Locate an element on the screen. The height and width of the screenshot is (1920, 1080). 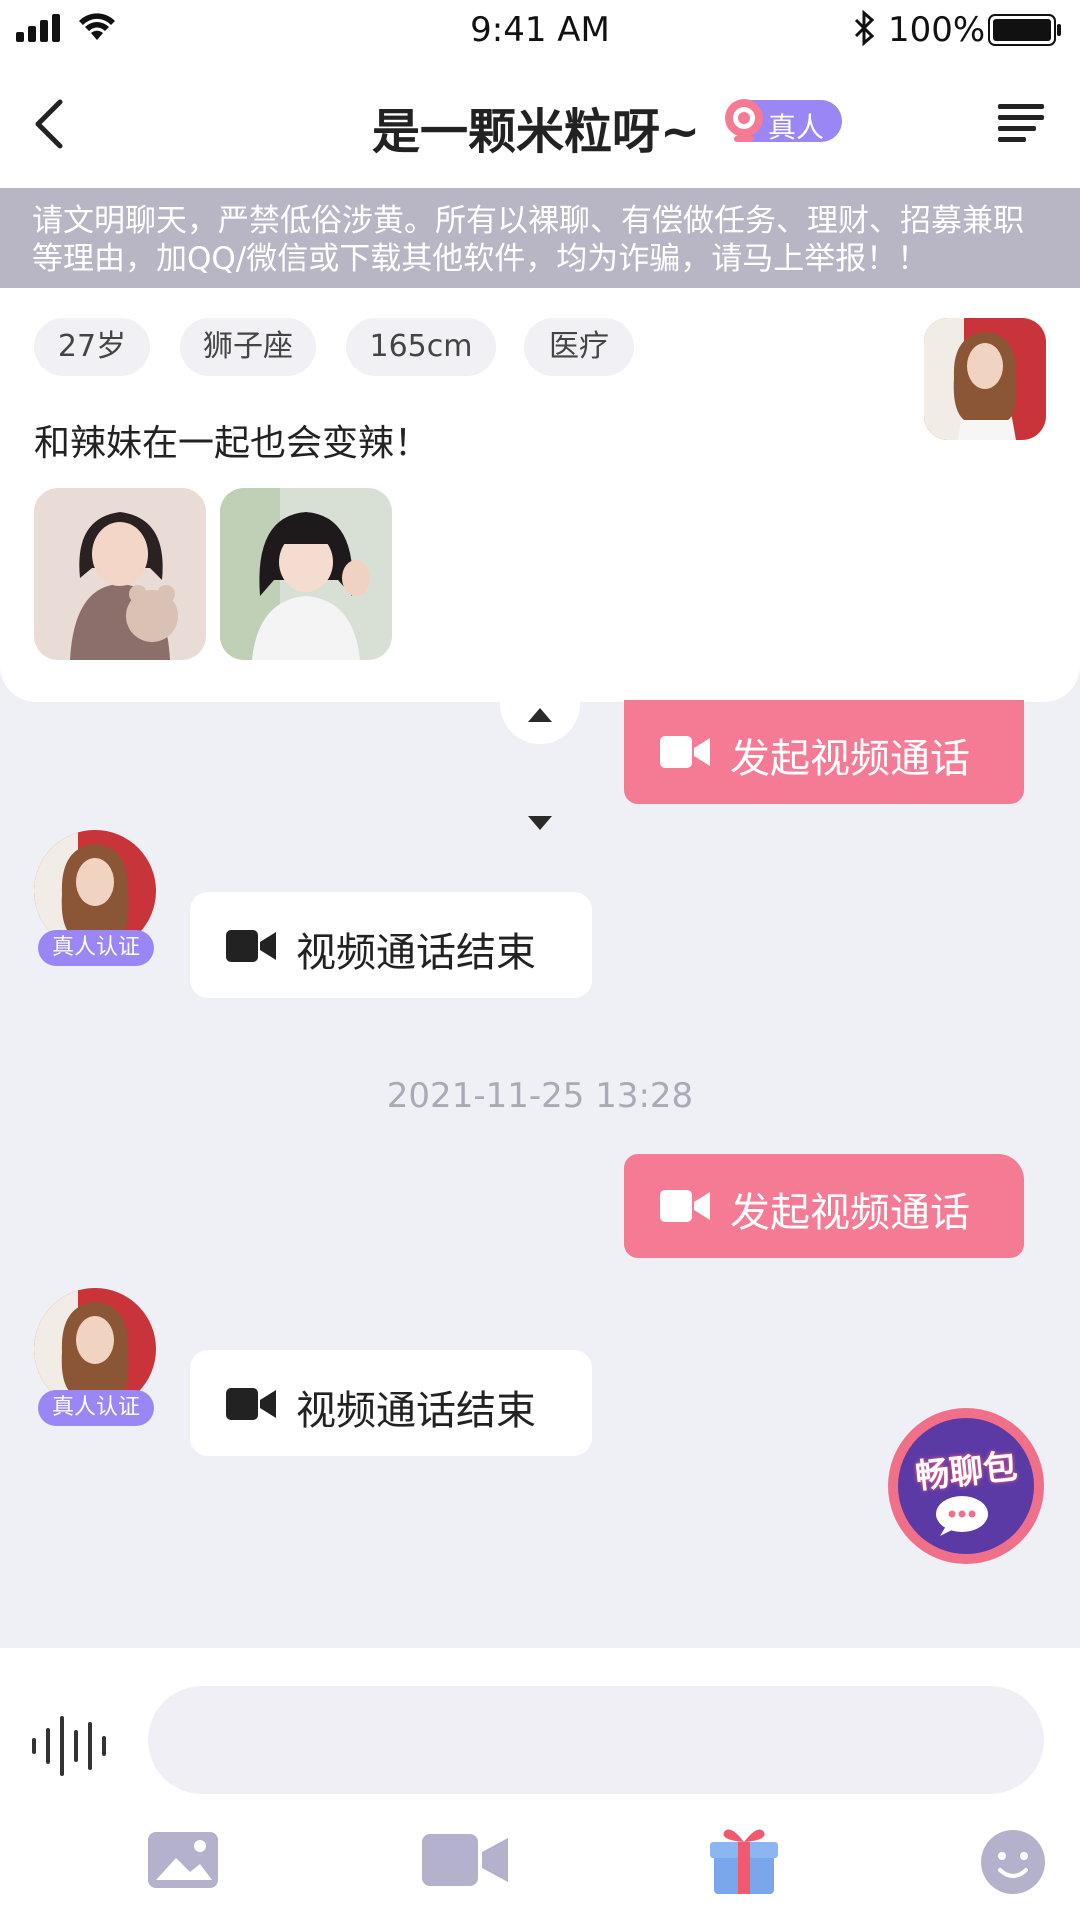
profile-bio: 和辣妹在一起也会变辣！ is located at coordinates (232, 443).